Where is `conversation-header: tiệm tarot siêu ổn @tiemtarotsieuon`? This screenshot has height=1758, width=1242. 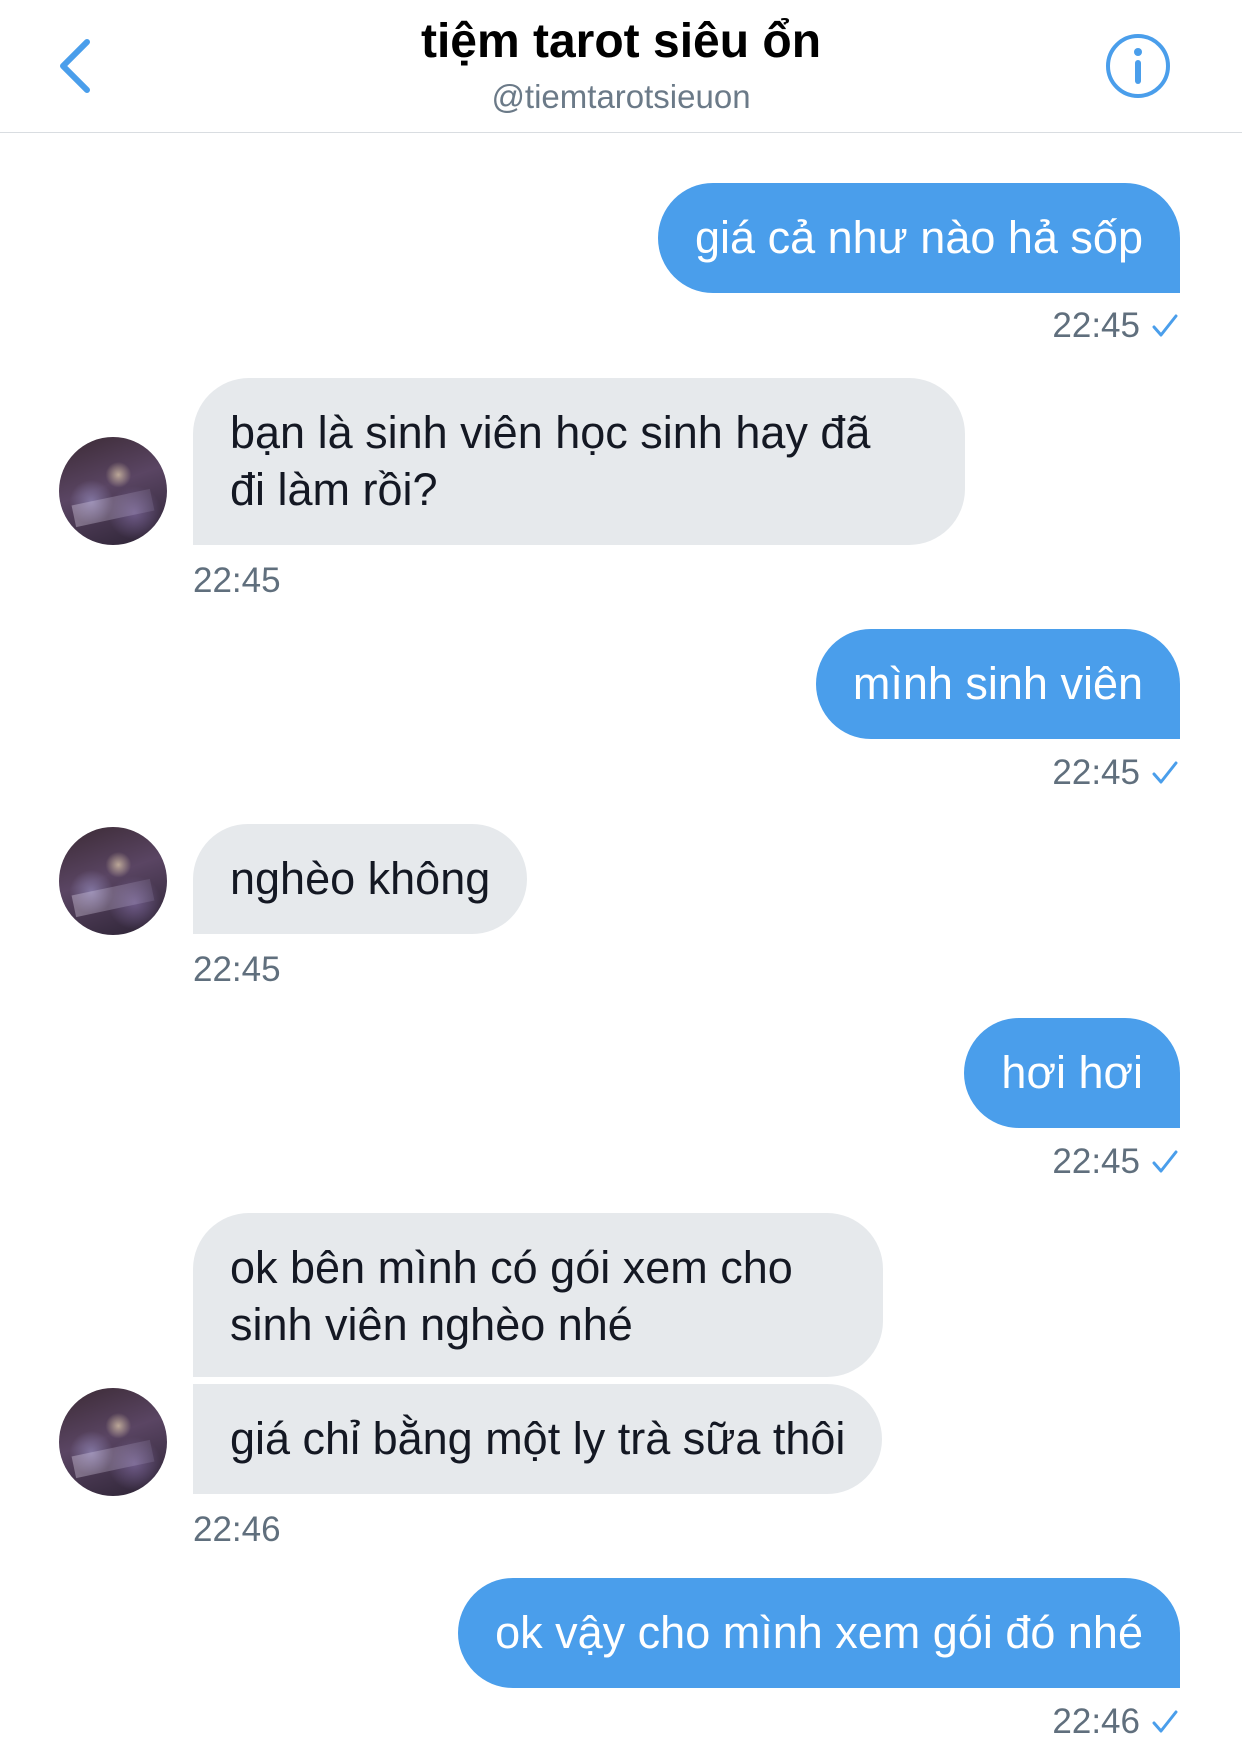 conversation-header: tiệm tarot siêu ổn @tiemtarotsieuon is located at coordinates (621, 66).